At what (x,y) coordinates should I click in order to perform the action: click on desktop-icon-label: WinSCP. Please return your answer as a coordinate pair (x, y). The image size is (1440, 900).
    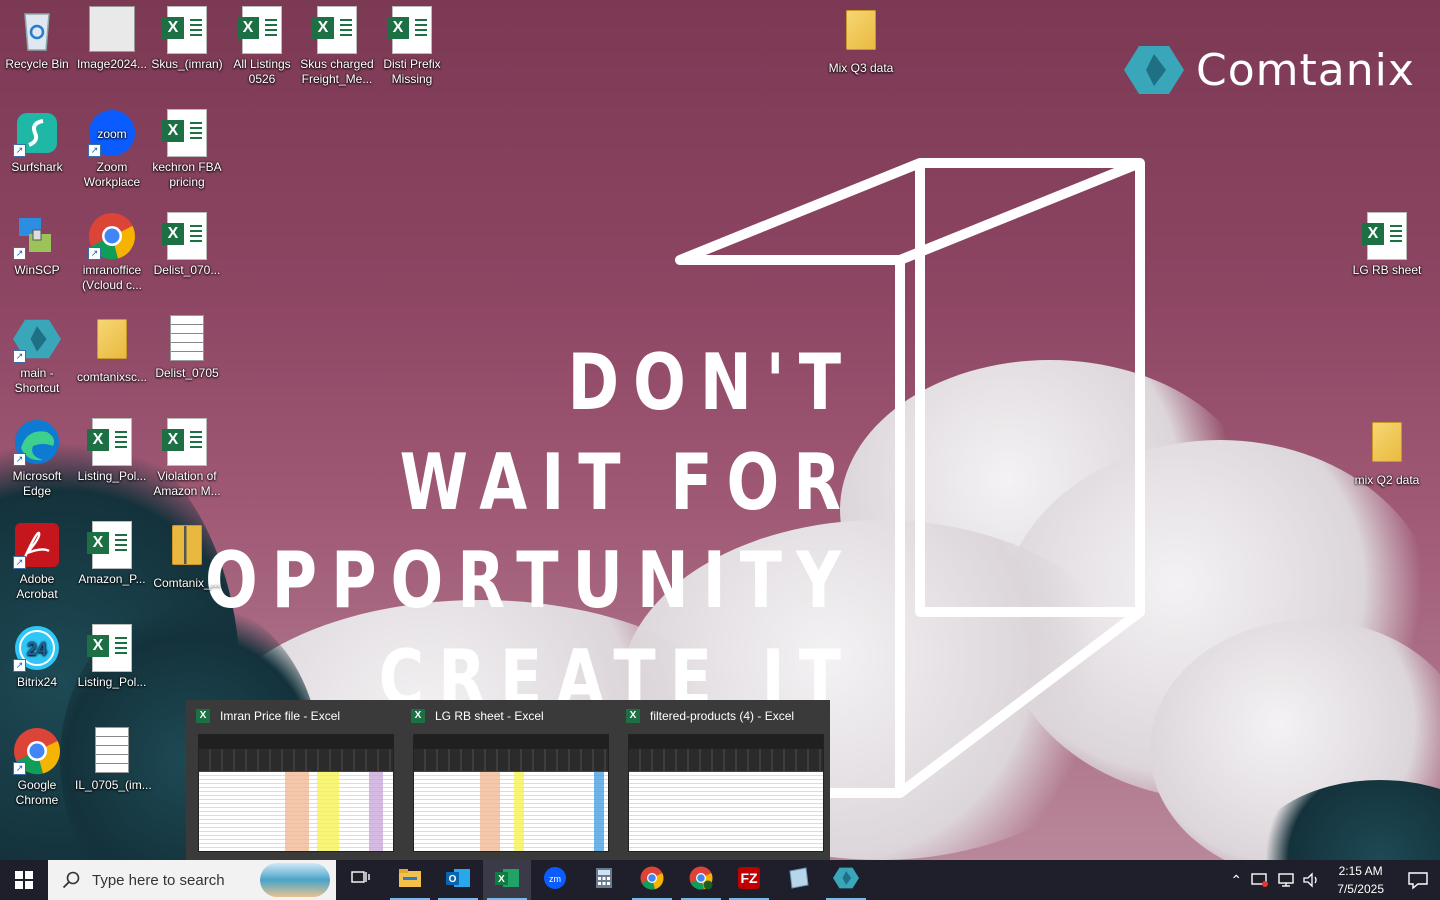
    Looking at the image, I should click on (37, 270).